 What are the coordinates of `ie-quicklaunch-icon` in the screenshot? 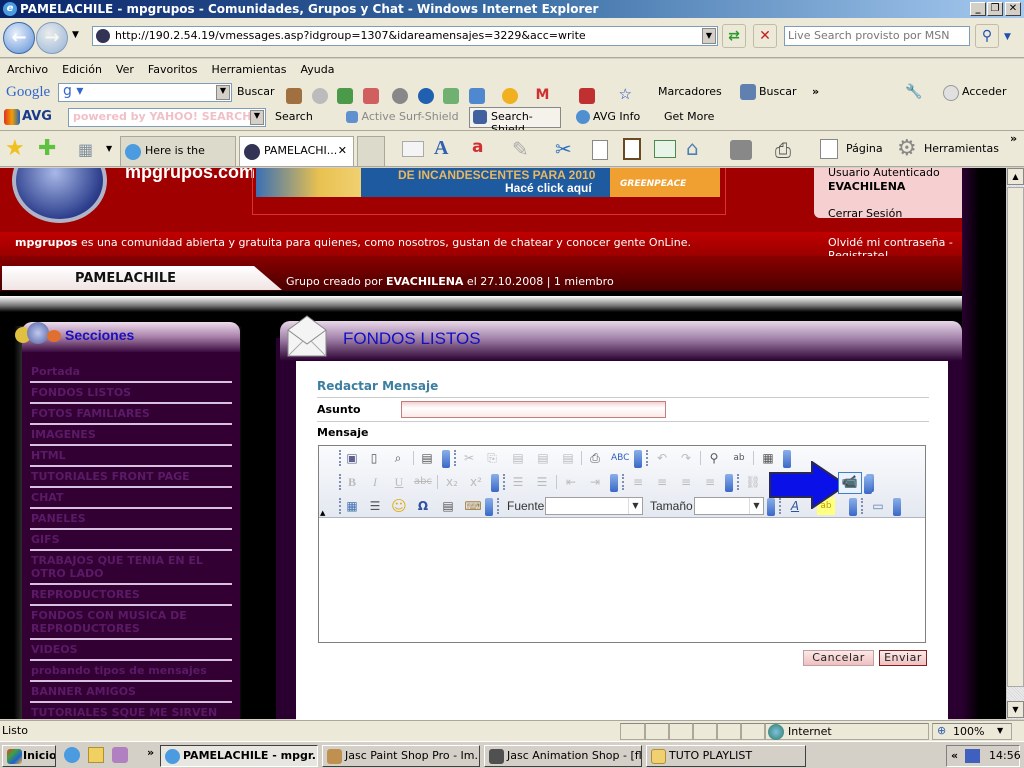 It's located at (72, 755).